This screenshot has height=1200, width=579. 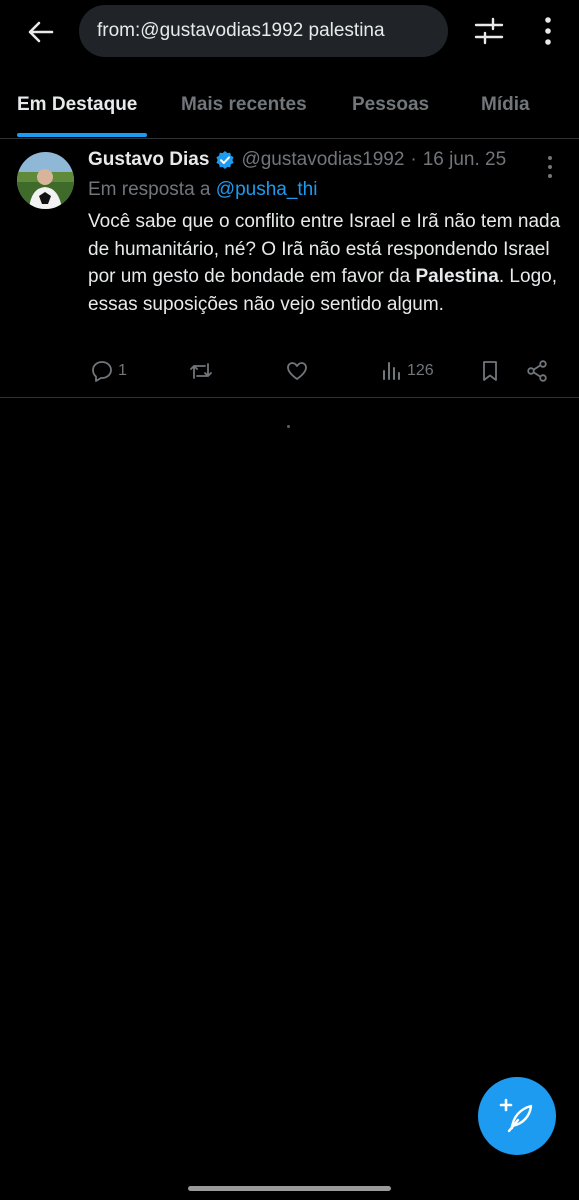 I want to click on like-icon, so click(x=297, y=371).